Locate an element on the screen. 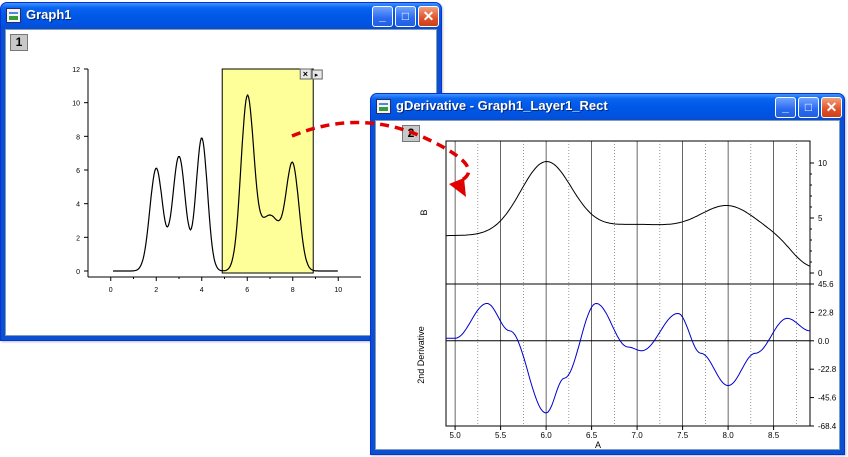 This screenshot has width=848, height=457. y-tick-label: -45.6 is located at coordinates (827, 398).